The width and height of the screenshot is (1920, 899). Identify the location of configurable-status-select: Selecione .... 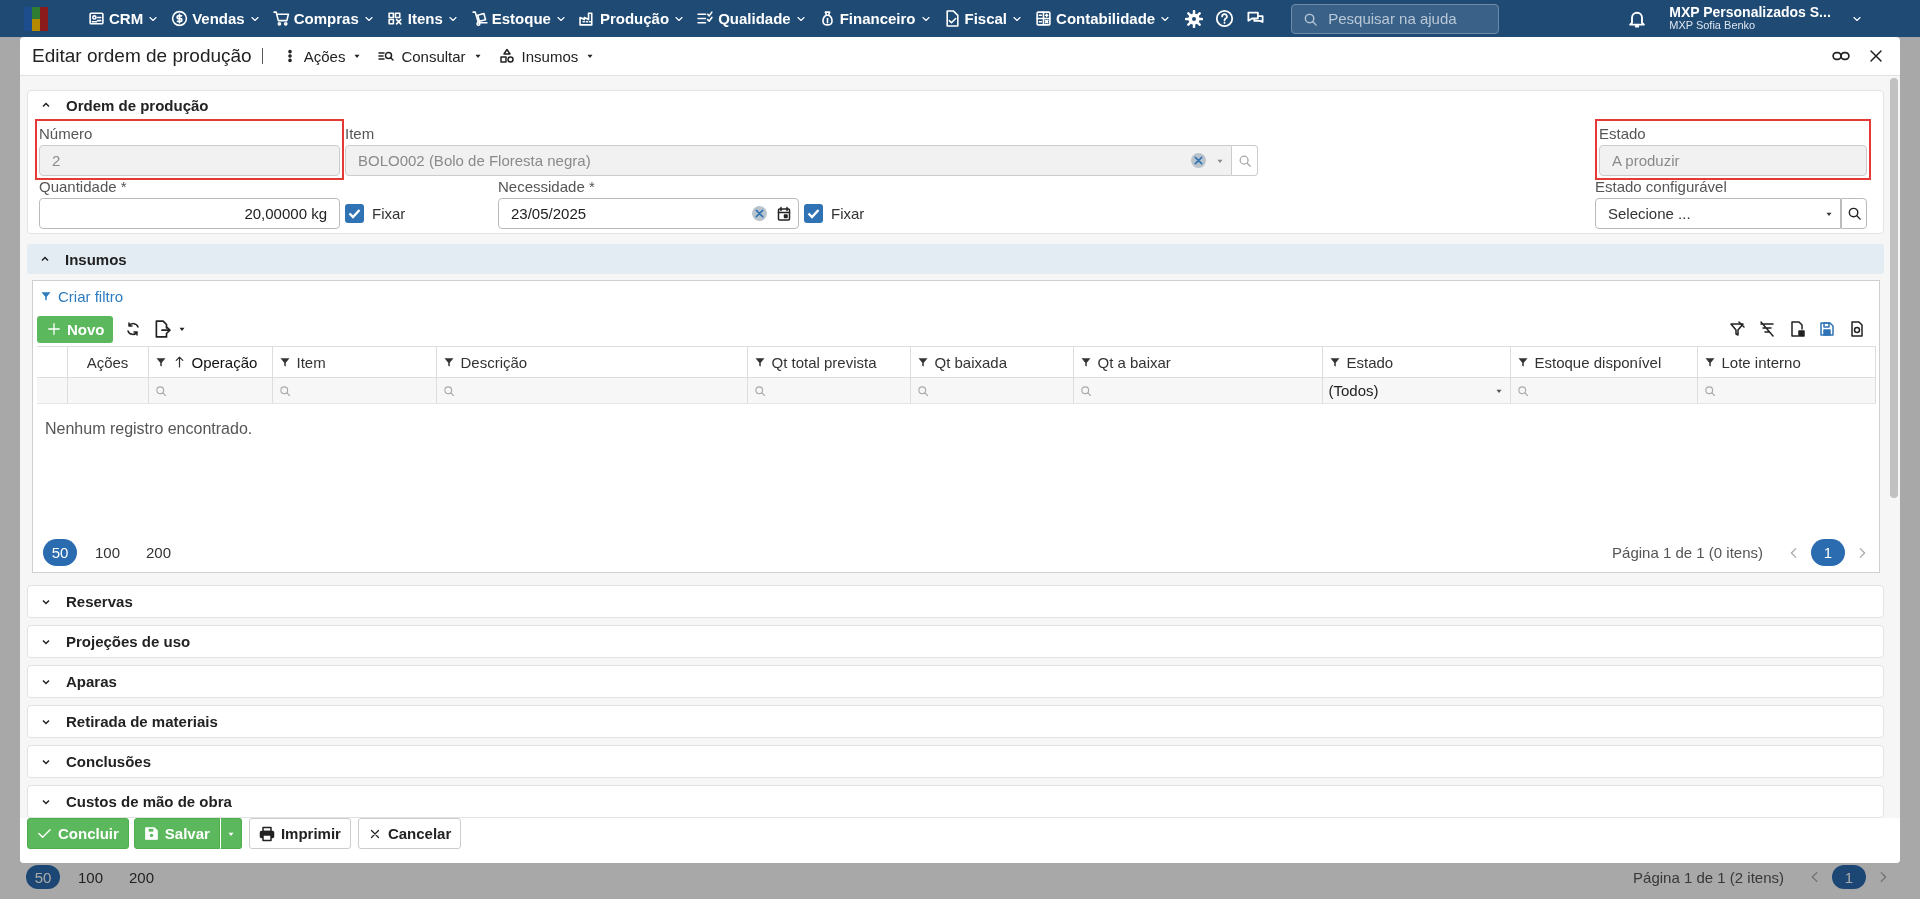
(1718, 213).